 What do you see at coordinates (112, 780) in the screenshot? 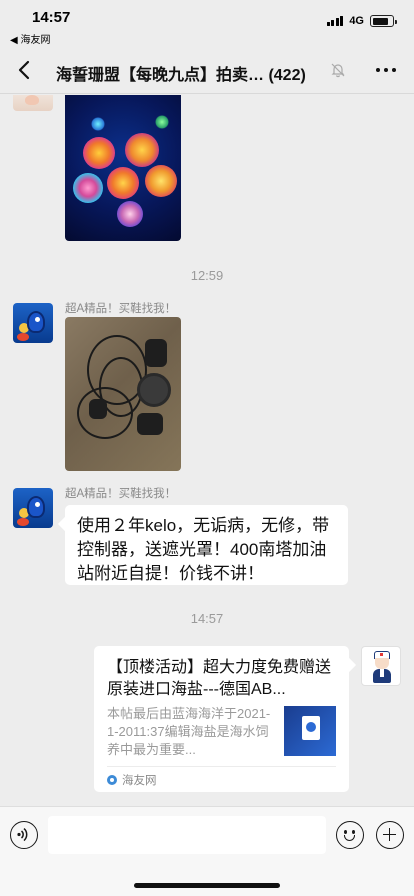
I see `source-icon` at bounding box center [112, 780].